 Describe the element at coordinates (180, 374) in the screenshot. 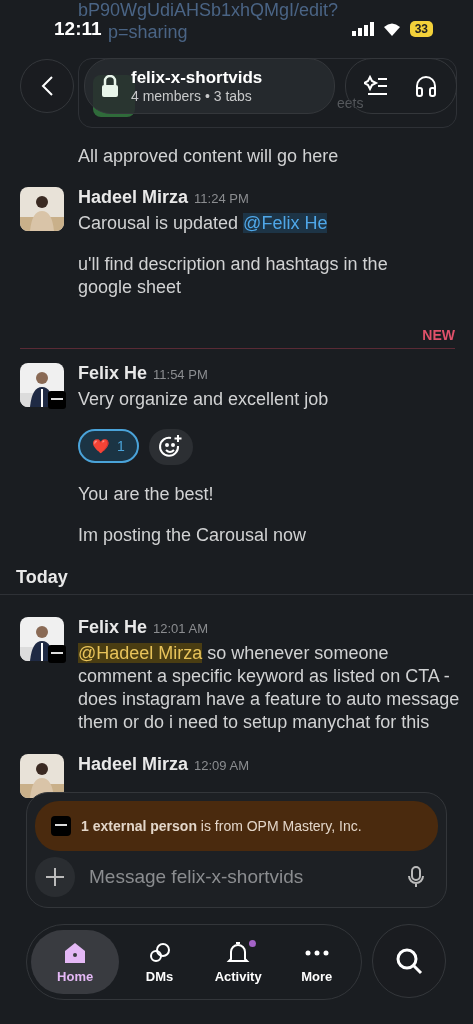

I see `message-time: 11:54 PM` at that location.